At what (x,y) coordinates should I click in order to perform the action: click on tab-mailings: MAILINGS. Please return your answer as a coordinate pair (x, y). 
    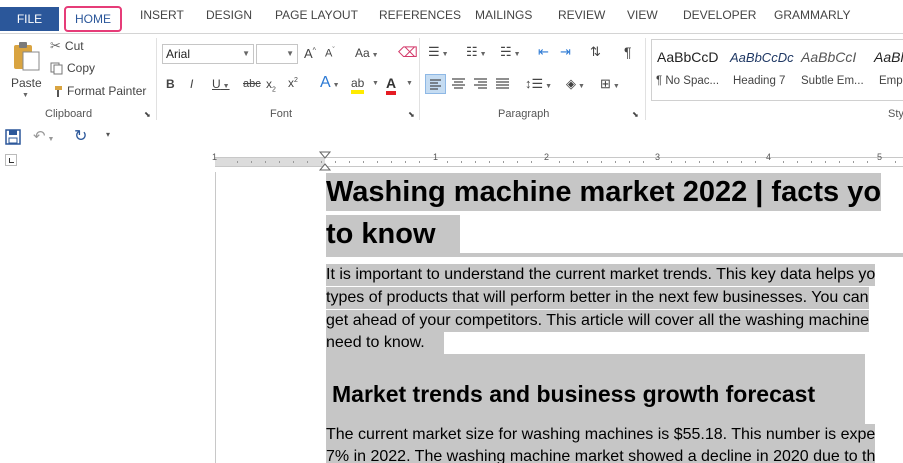
    Looking at the image, I should click on (503, 15).